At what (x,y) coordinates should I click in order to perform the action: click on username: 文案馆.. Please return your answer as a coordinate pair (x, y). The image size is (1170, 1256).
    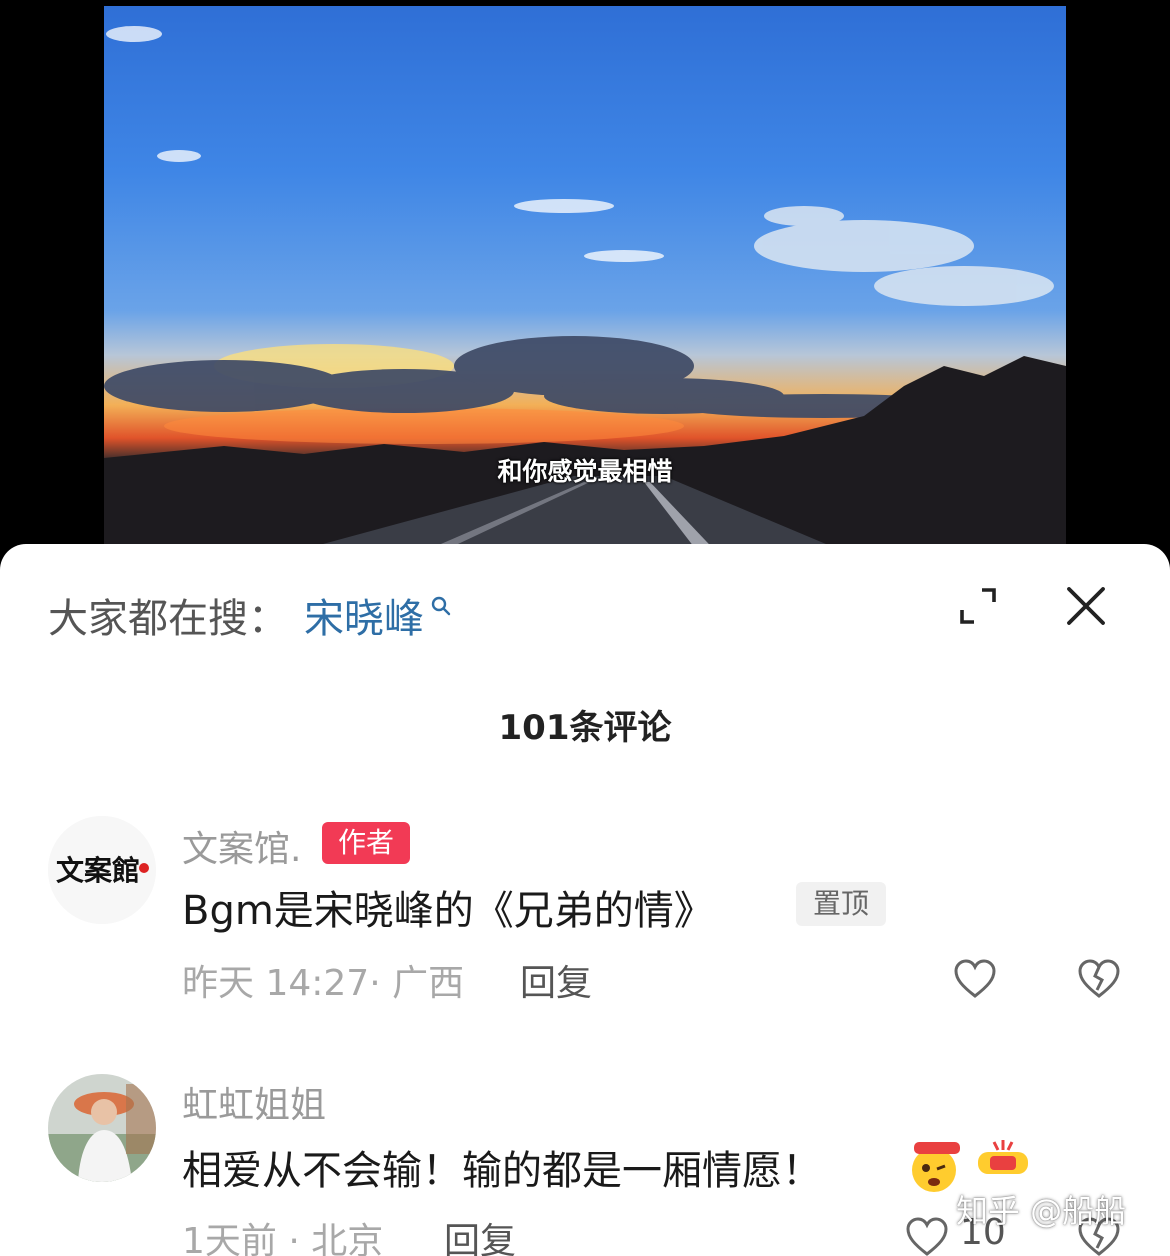
    Looking at the image, I should click on (241, 846).